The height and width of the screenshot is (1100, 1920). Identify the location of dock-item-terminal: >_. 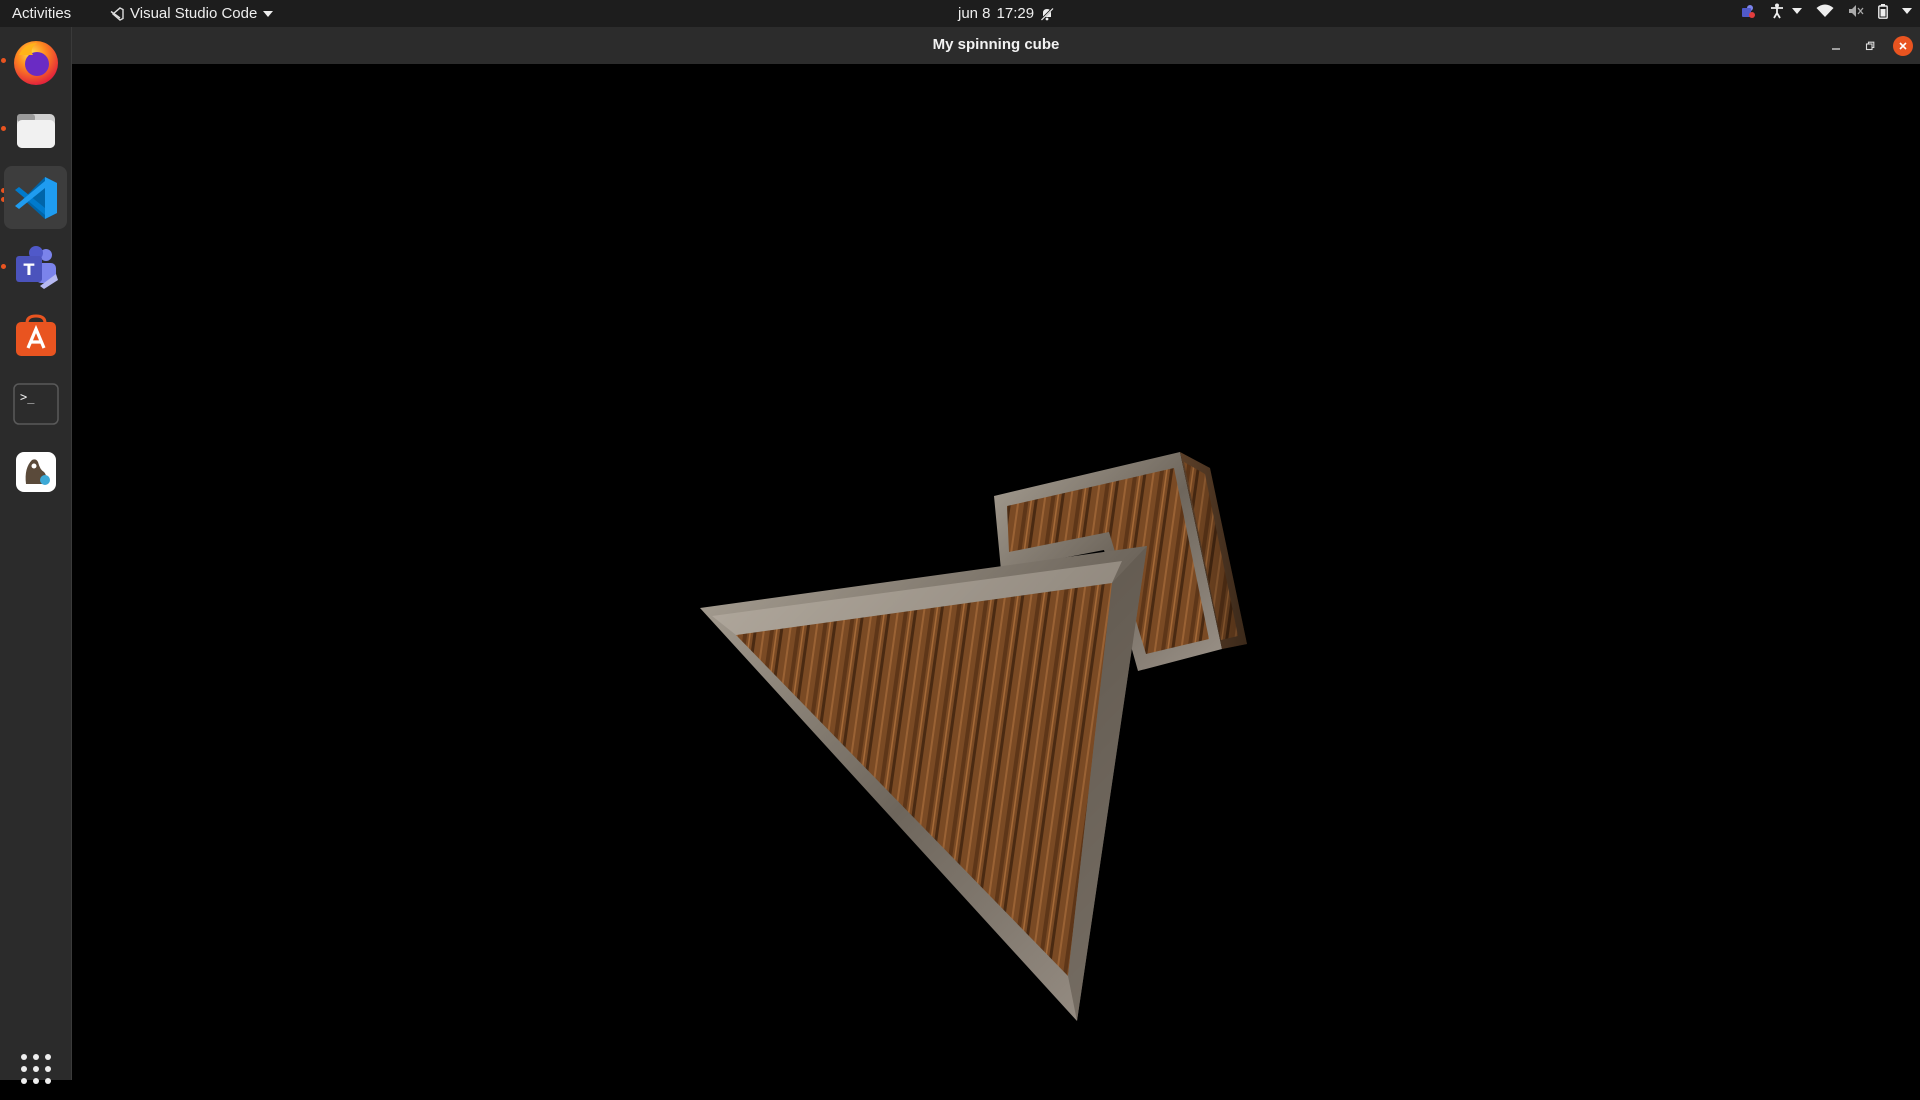
(35, 403).